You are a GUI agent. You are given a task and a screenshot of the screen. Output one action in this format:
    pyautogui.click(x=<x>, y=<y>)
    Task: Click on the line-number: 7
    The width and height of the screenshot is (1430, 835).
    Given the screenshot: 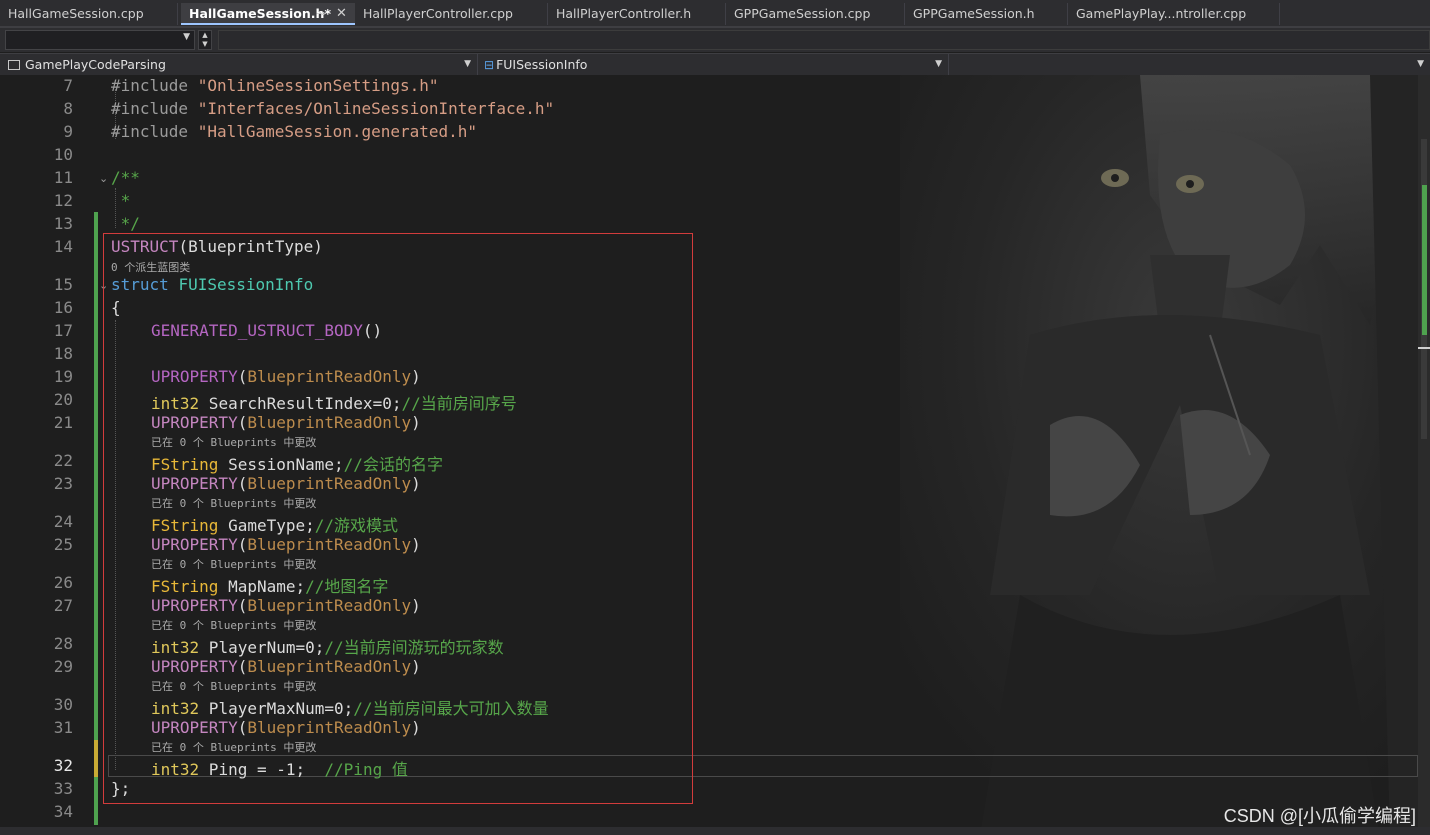 What is the action you would take?
    pyautogui.click(x=68, y=85)
    